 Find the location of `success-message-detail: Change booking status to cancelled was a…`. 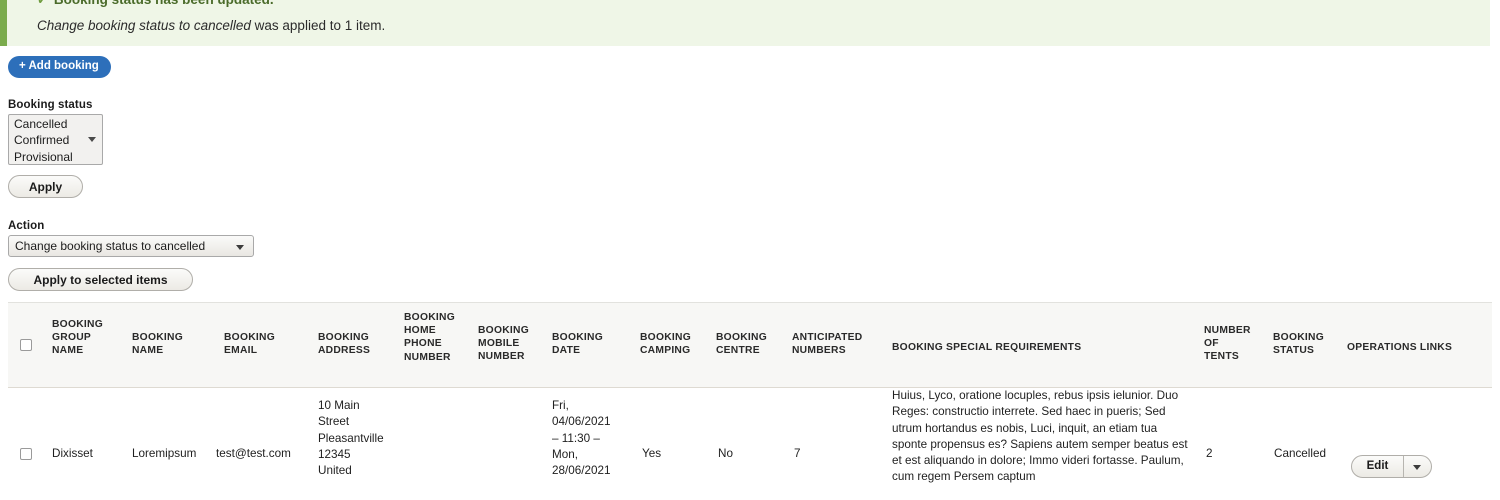

success-message-detail: Change booking status to cancelled was a… is located at coordinates (763, 26).